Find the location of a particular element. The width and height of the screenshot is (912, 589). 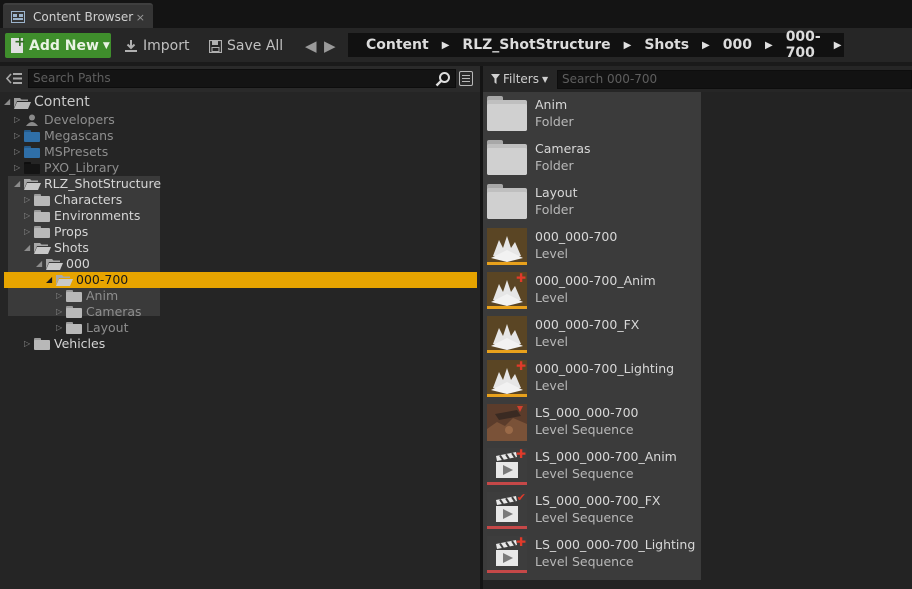

back-arrow-icon: ◀ is located at coordinates (311, 46).